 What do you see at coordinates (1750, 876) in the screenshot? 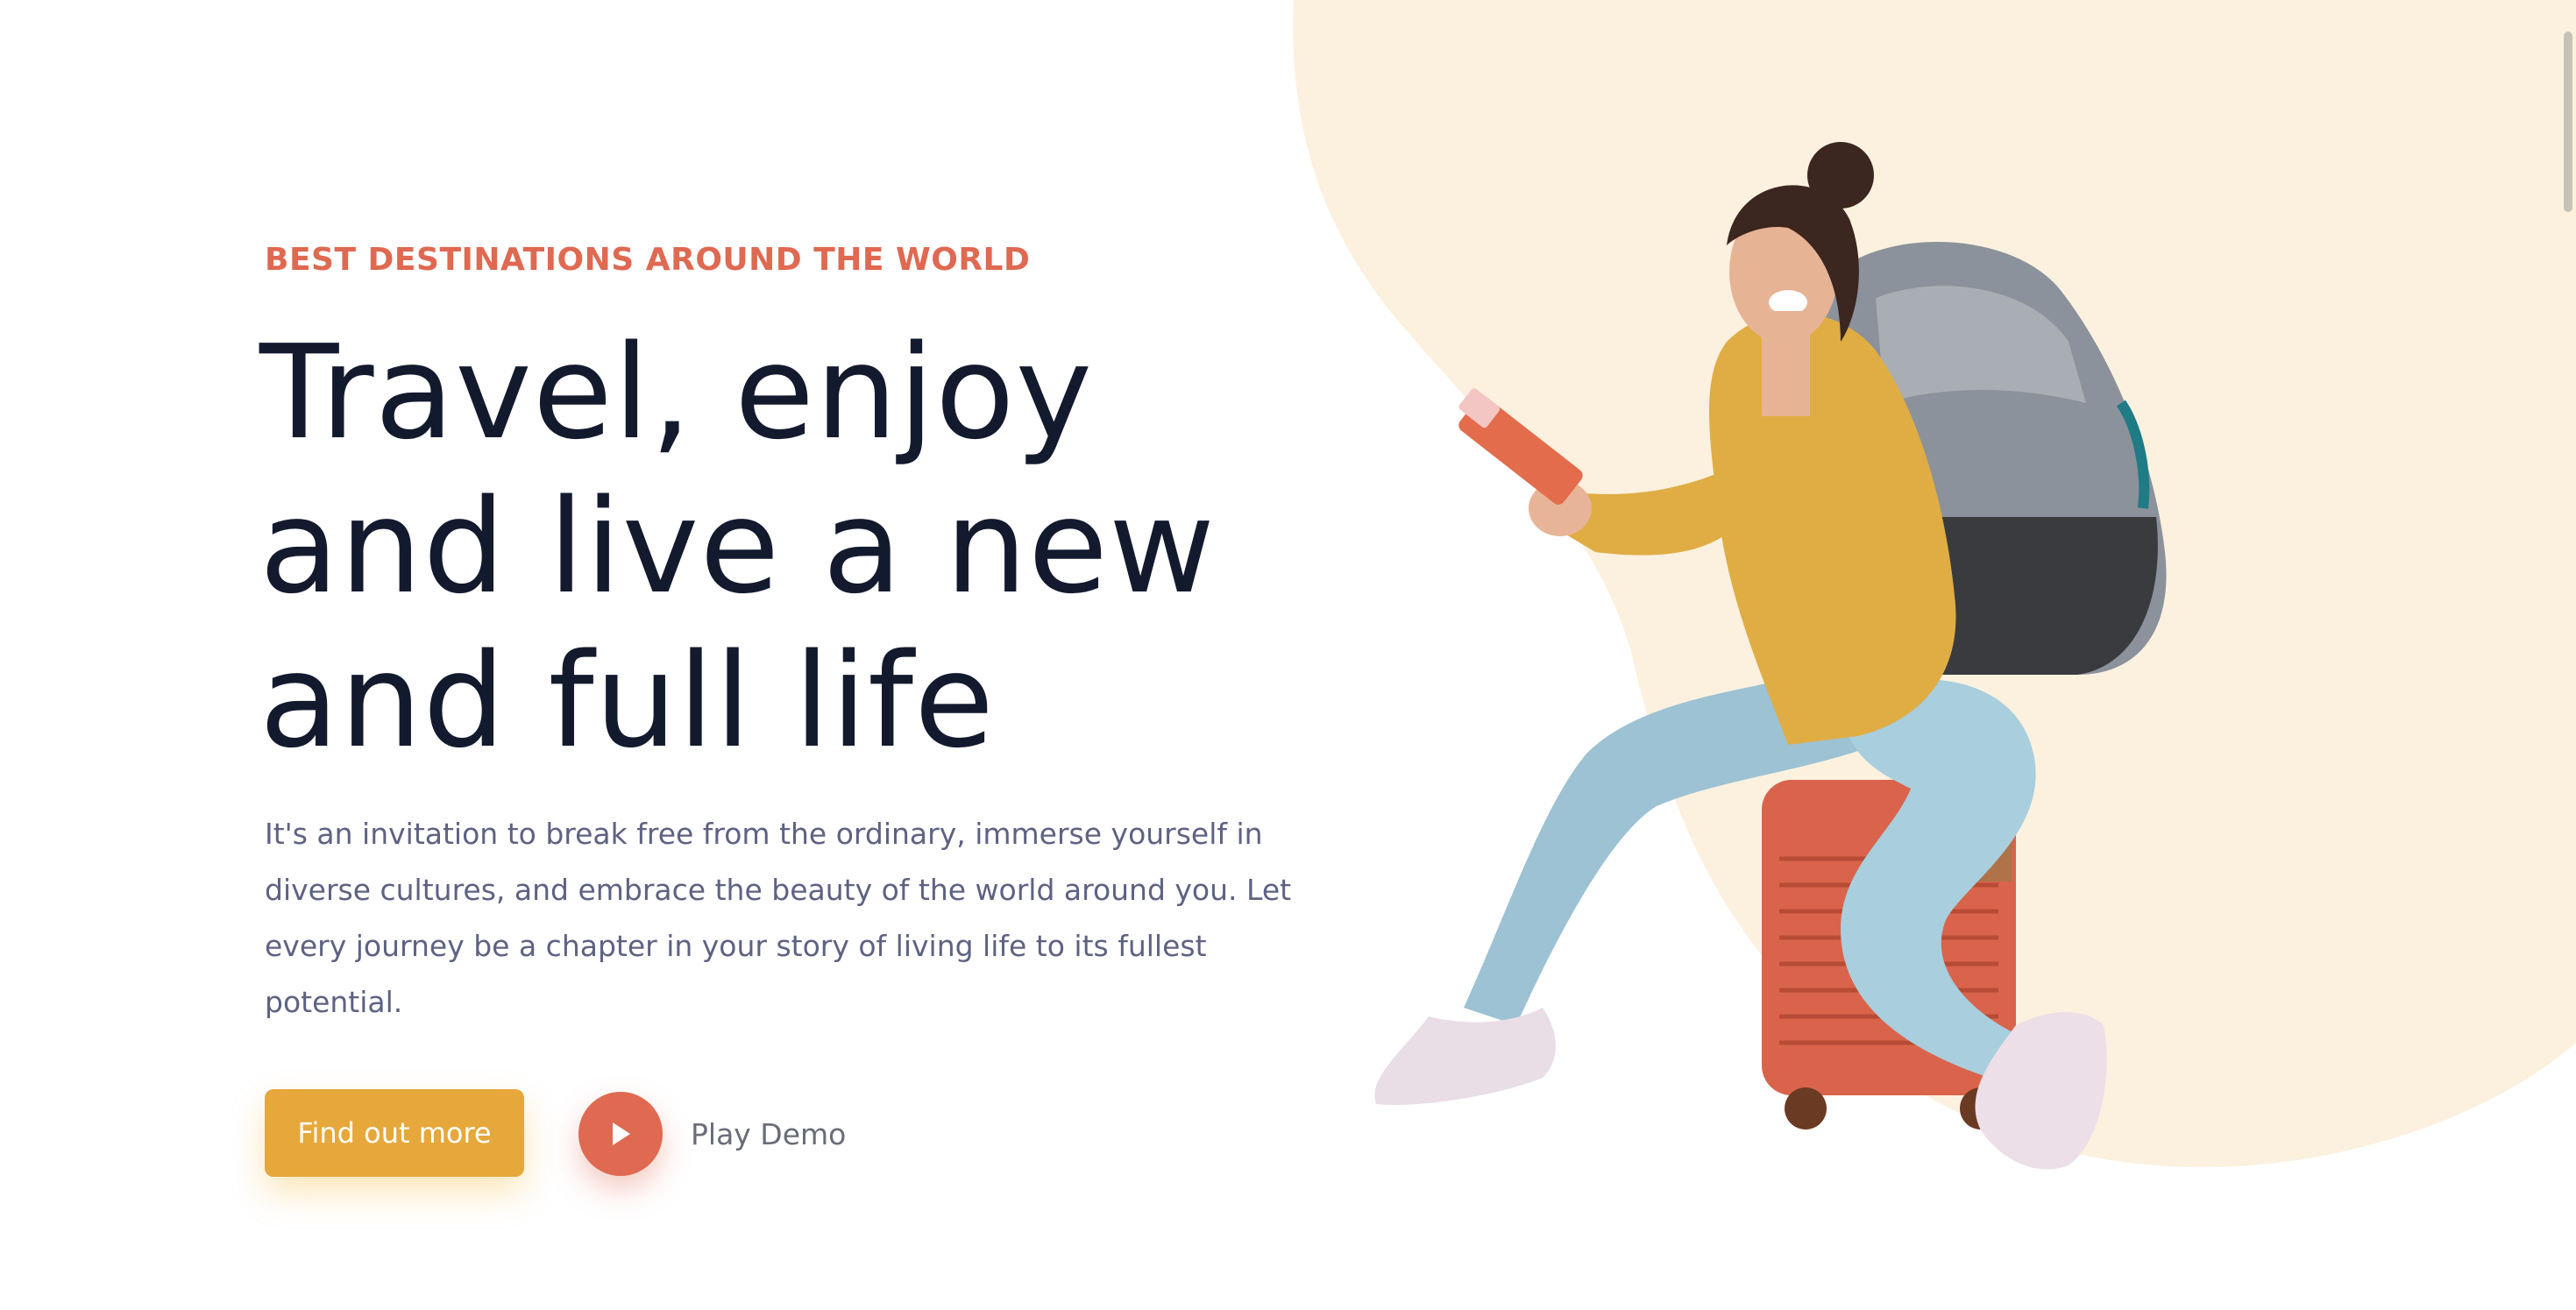
I see `legs` at bounding box center [1750, 876].